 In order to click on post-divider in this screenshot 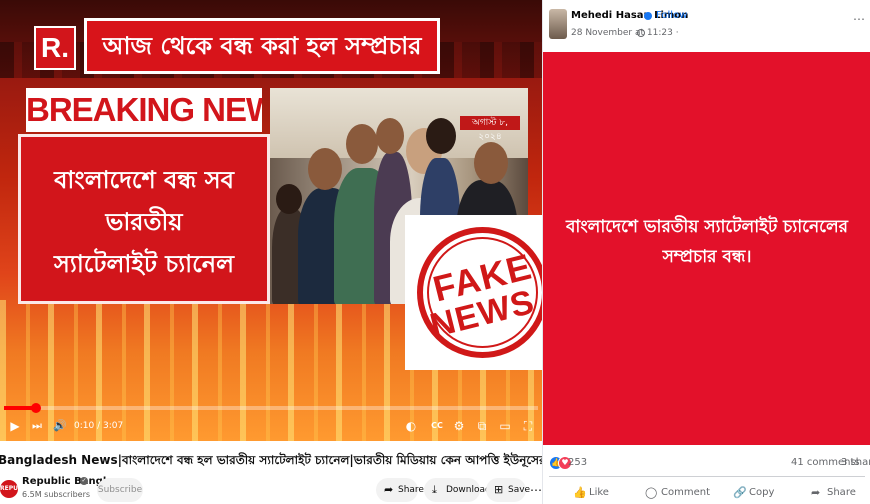, I will do `click(707, 476)`.